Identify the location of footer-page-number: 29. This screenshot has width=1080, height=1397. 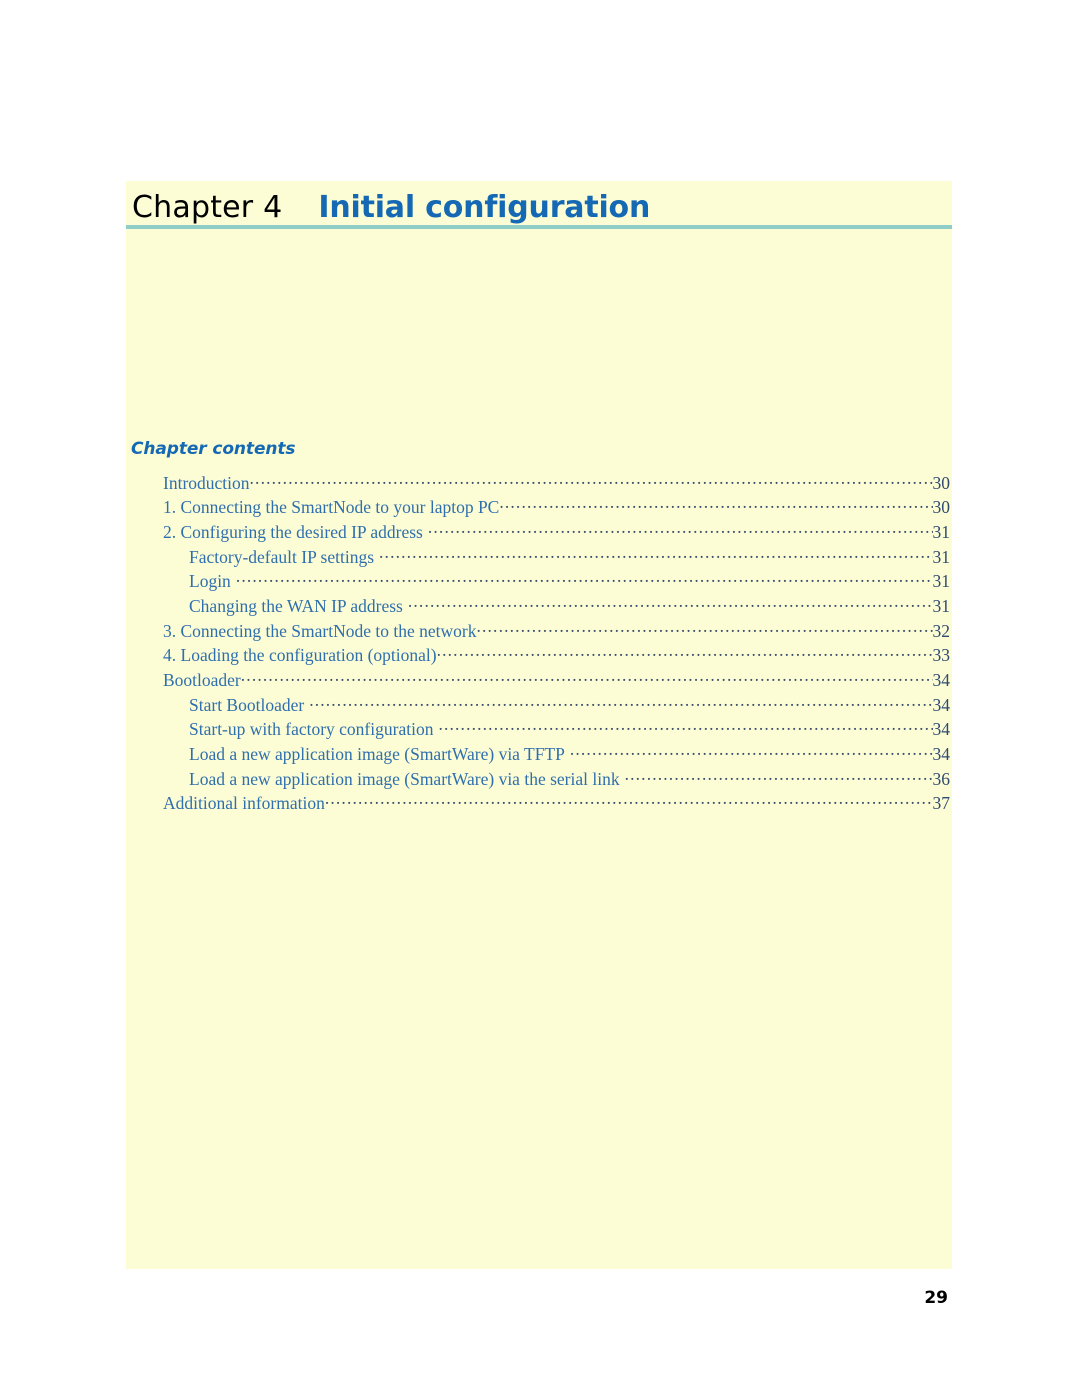
(936, 1298).